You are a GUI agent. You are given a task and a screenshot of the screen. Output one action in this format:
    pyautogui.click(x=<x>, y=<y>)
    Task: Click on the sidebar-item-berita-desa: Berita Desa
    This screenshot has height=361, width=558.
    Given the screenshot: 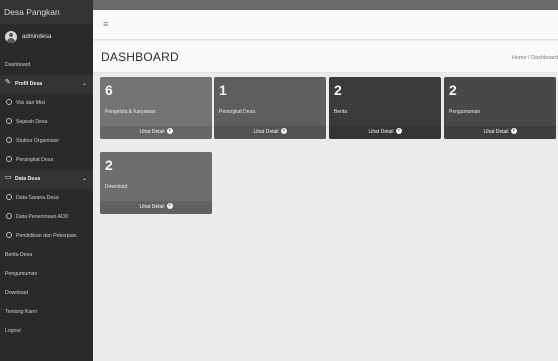 What is the action you would take?
    pyautogui.click(x=46, y=255)
    